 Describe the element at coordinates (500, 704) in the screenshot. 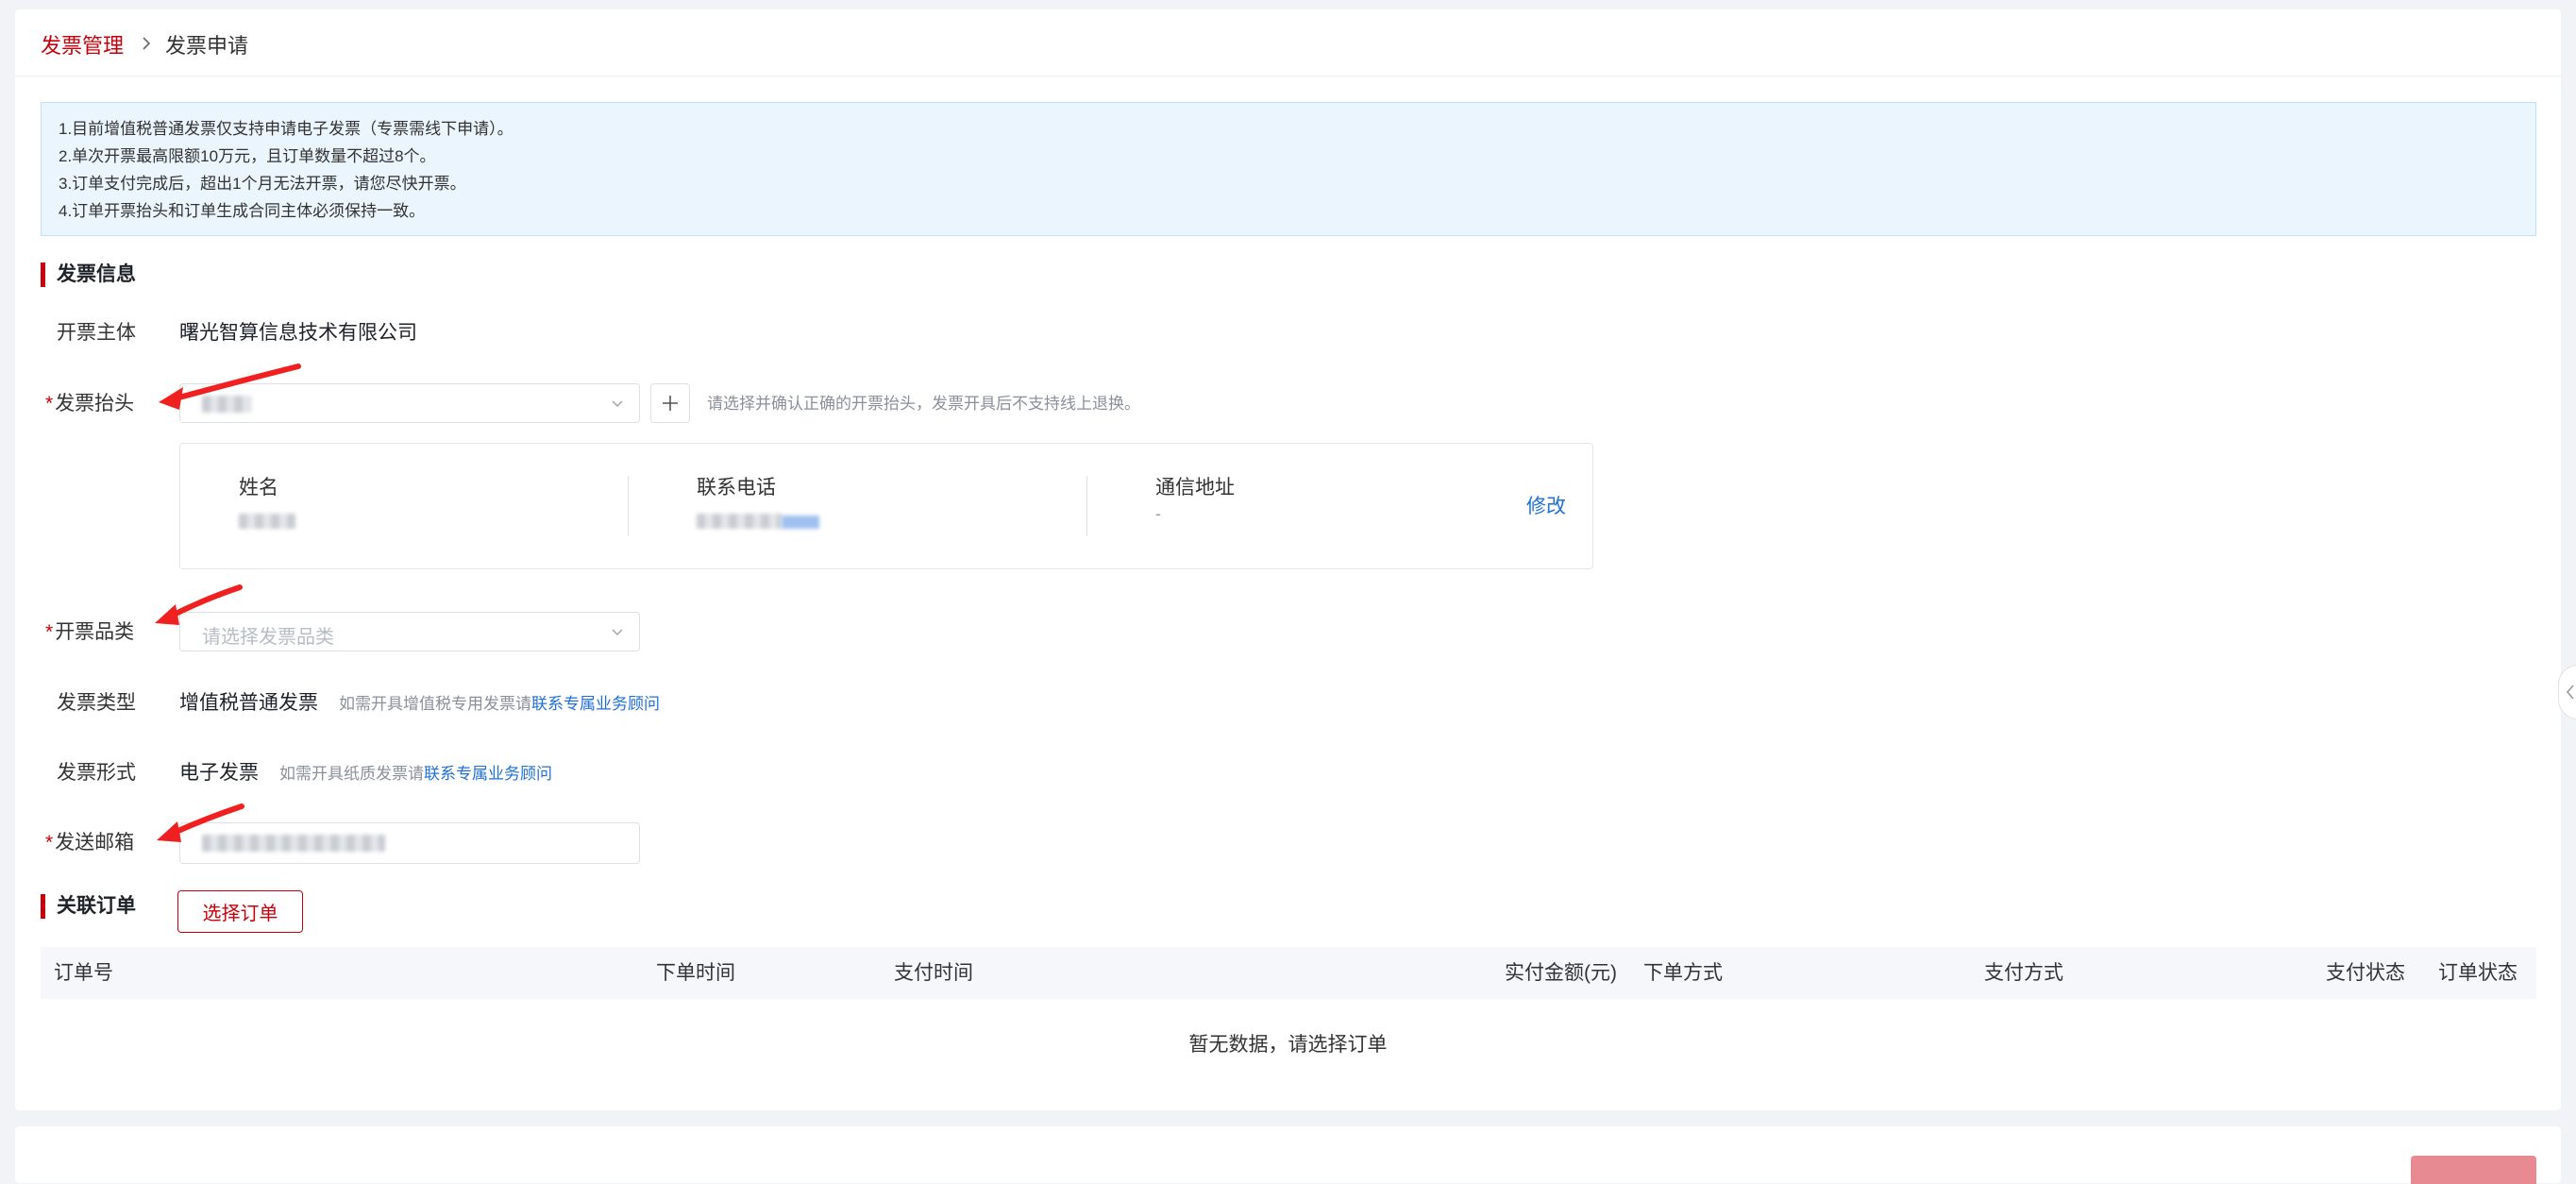

I see `invoice-type-hint: 如需开具增值税专用发票请联系专属业务顾问` at that location.